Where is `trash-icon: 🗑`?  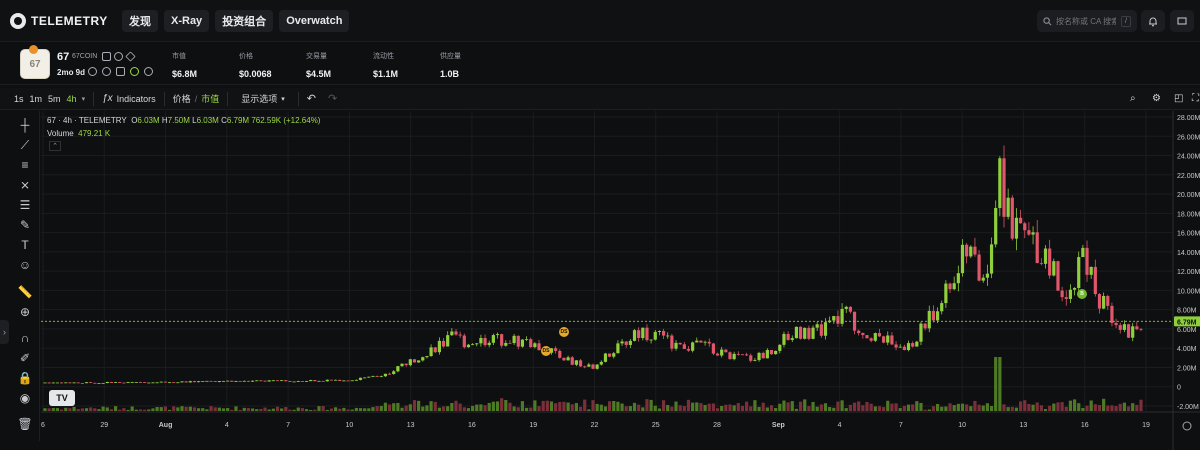
trash-icon: 🗑 is located at coordinates (24, 424).